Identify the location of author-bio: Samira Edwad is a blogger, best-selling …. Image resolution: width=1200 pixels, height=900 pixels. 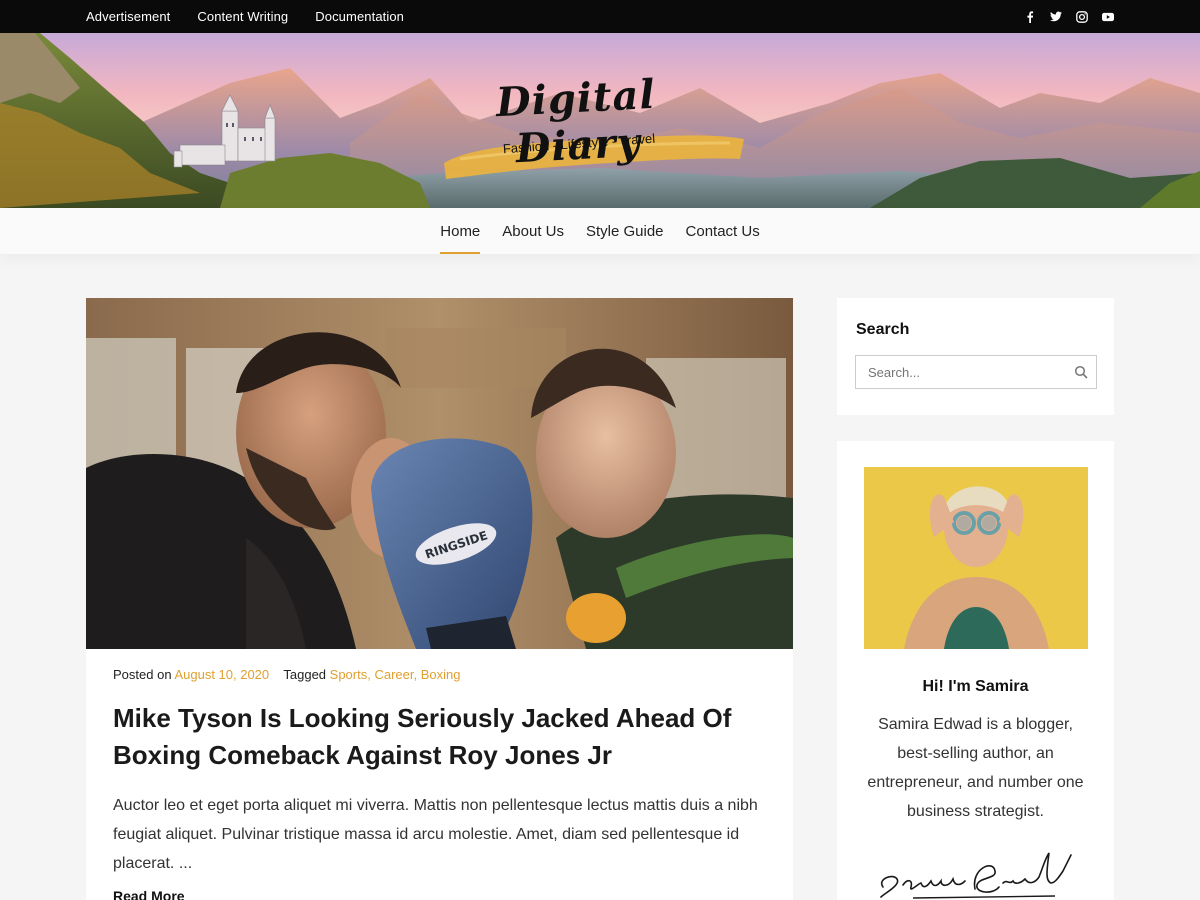
(975, 768).